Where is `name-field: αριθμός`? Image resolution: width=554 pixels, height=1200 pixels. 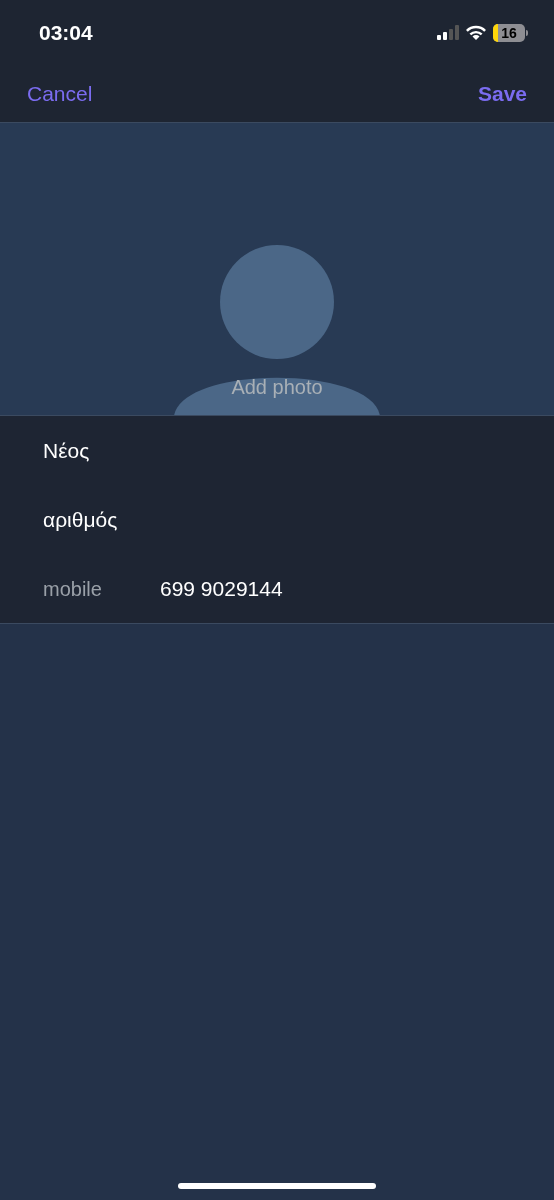
name-field: αριθμός is located at coordinates (193, 519).